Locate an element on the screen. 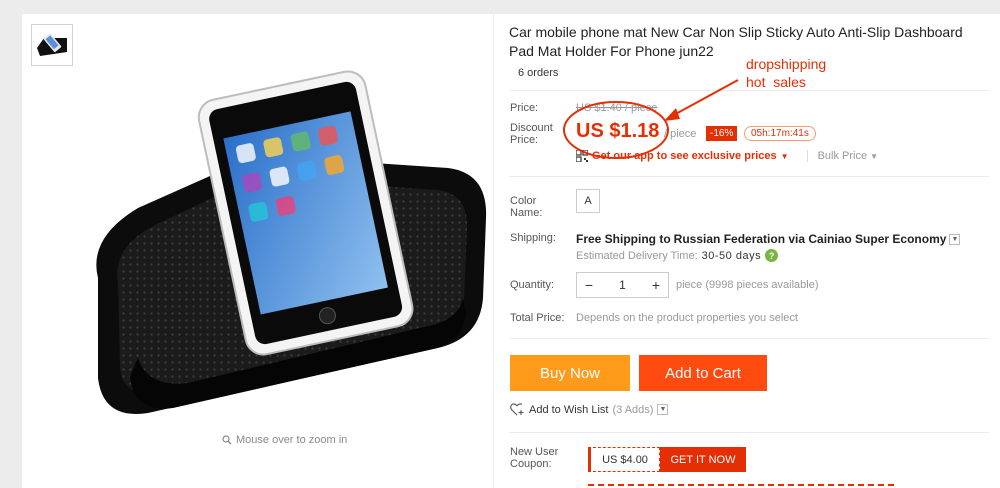 This screenshot has width=1000, height=488. heart-plus-icon is located at coordinates (517, 409).